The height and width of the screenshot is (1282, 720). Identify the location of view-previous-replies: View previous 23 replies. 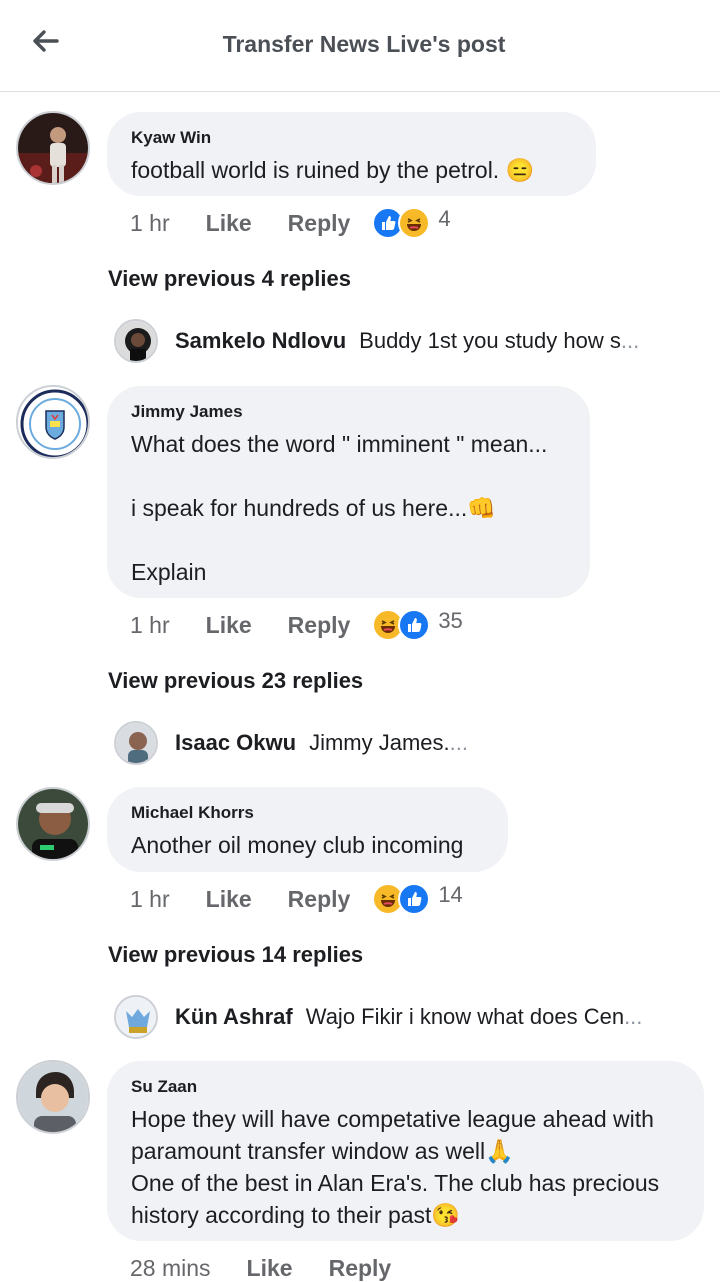
(235, 681).